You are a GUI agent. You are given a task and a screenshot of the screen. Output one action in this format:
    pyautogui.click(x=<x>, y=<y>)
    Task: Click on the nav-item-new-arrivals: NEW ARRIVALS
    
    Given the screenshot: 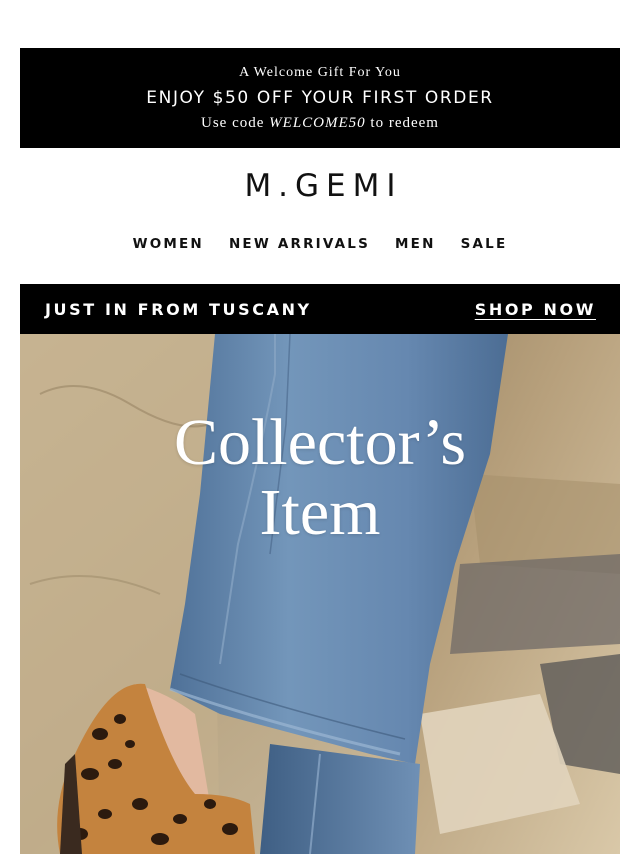 What is the action you would take?
    pyautogui.click(x=299, y=244)
    